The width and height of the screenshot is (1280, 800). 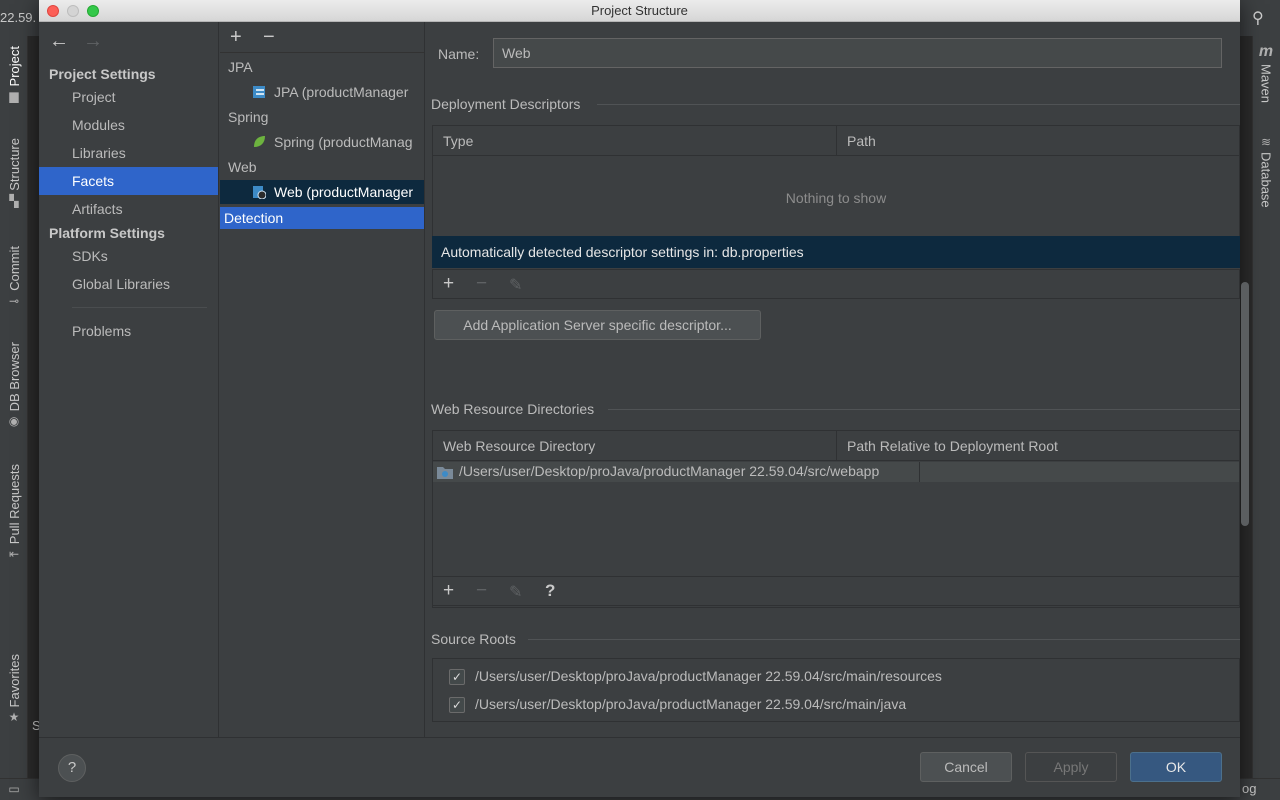 I want to click on tree-group-spring: Spring, so click(x=248, y=117).